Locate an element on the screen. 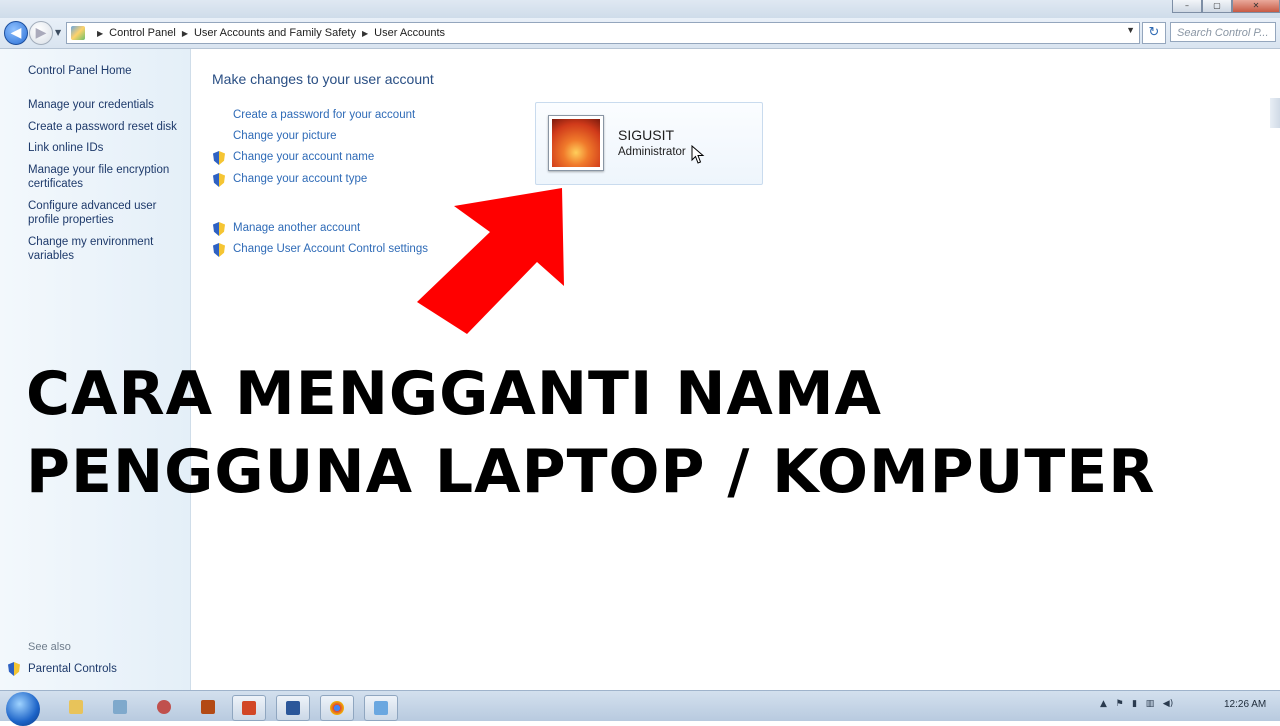 The height and width of the screenshot is (726, 1280). avatar is located at coordinates (576, 143).